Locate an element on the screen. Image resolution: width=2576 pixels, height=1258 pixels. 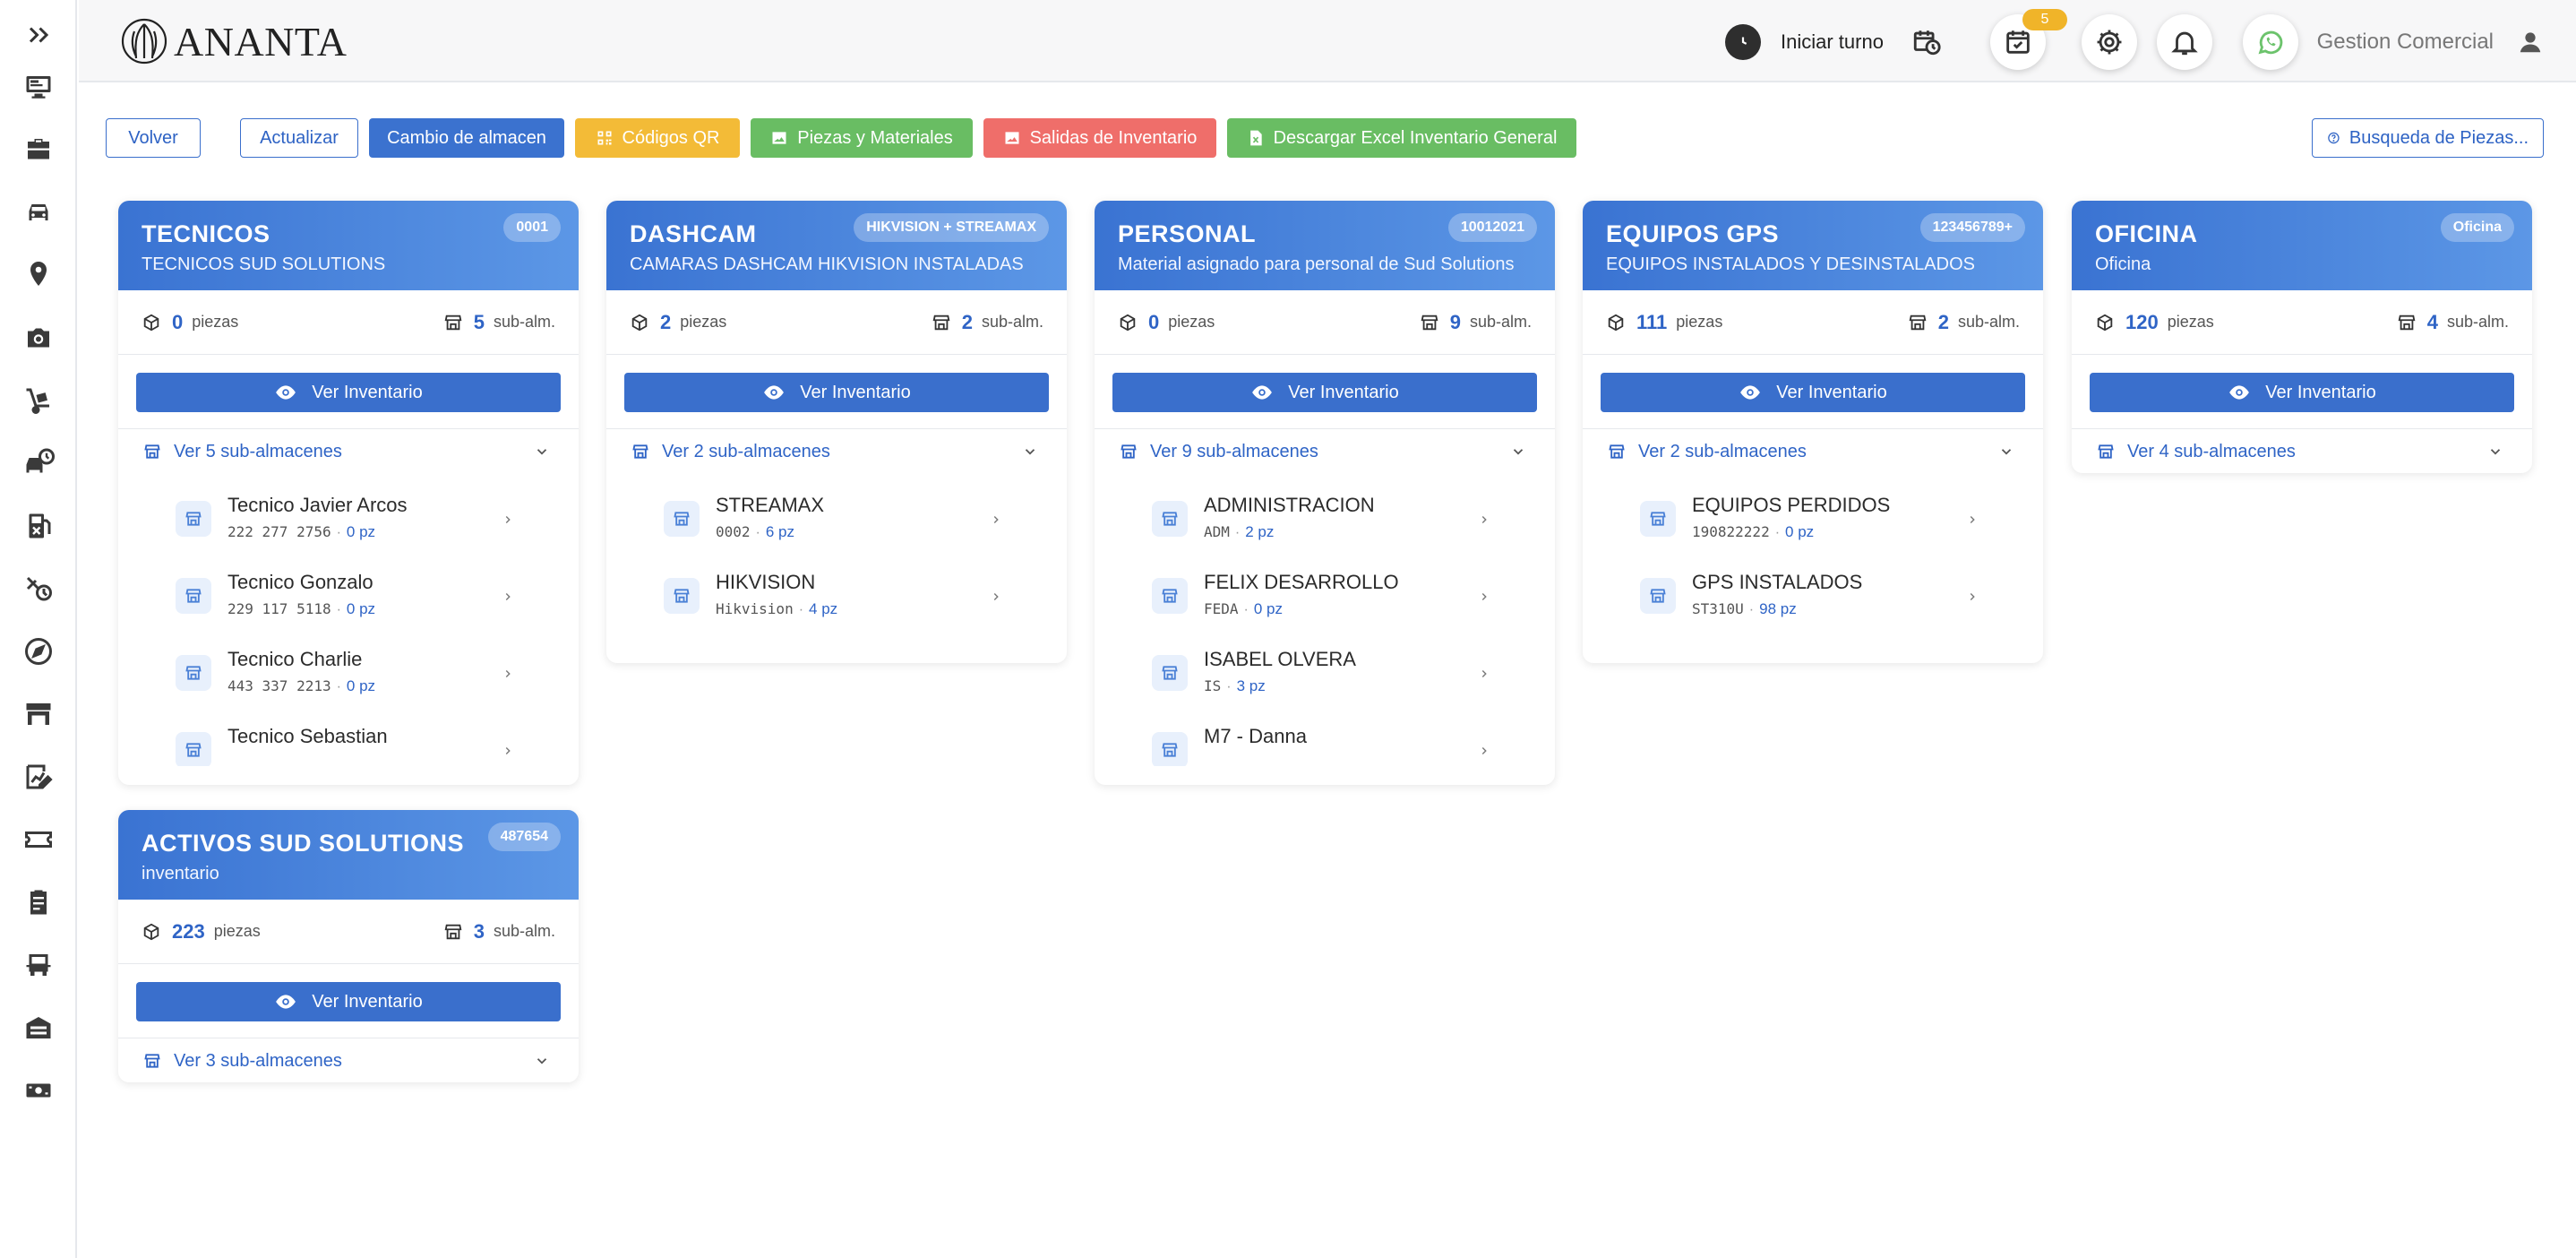
sidebar-item-tickets is located at coordinates (38, 839).